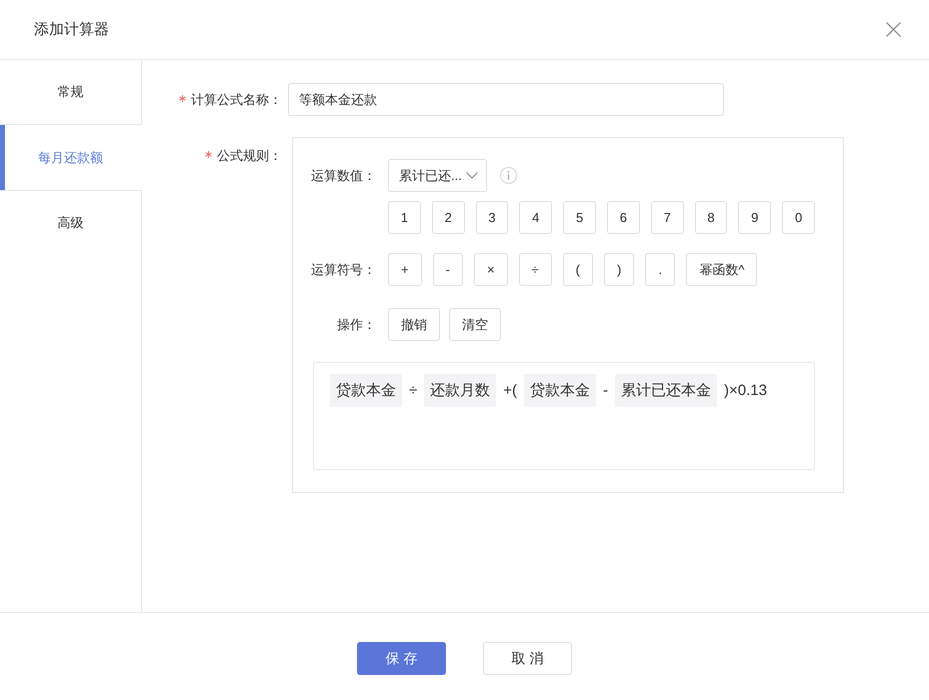  What do you see at coordinates (508, 175) in the screenshot?
I see `info-icon` at bounding box center [508, 175].